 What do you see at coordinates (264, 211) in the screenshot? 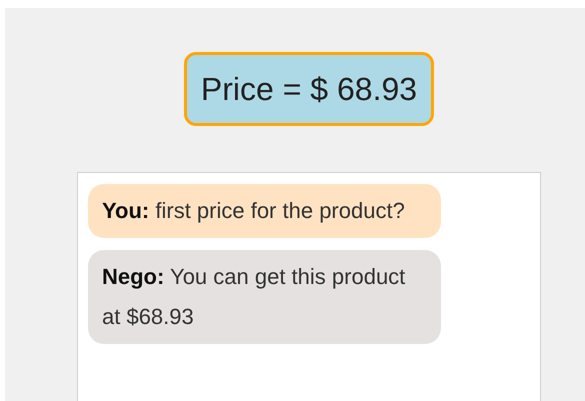
I see `chat-message: You: first price for the product?` at bounding box center [264, 211].